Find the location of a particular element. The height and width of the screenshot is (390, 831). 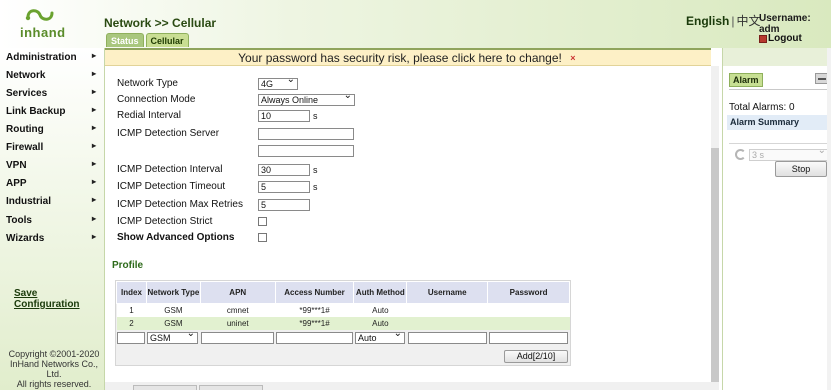

sidebar-item-label: Link Backup is located at coordinates (36, 111).